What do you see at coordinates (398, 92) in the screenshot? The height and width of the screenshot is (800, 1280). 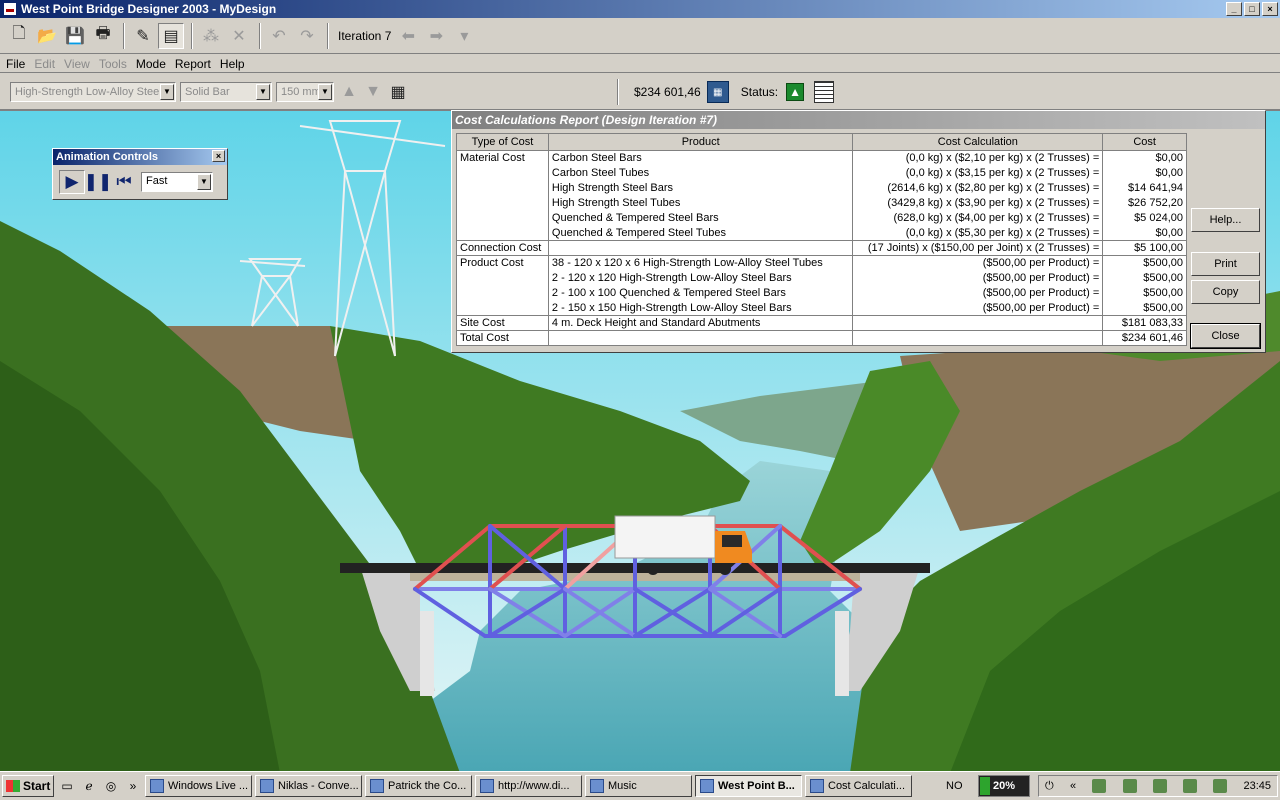 I see `member-list-icon: ▦` at bounding box center [398, 92].